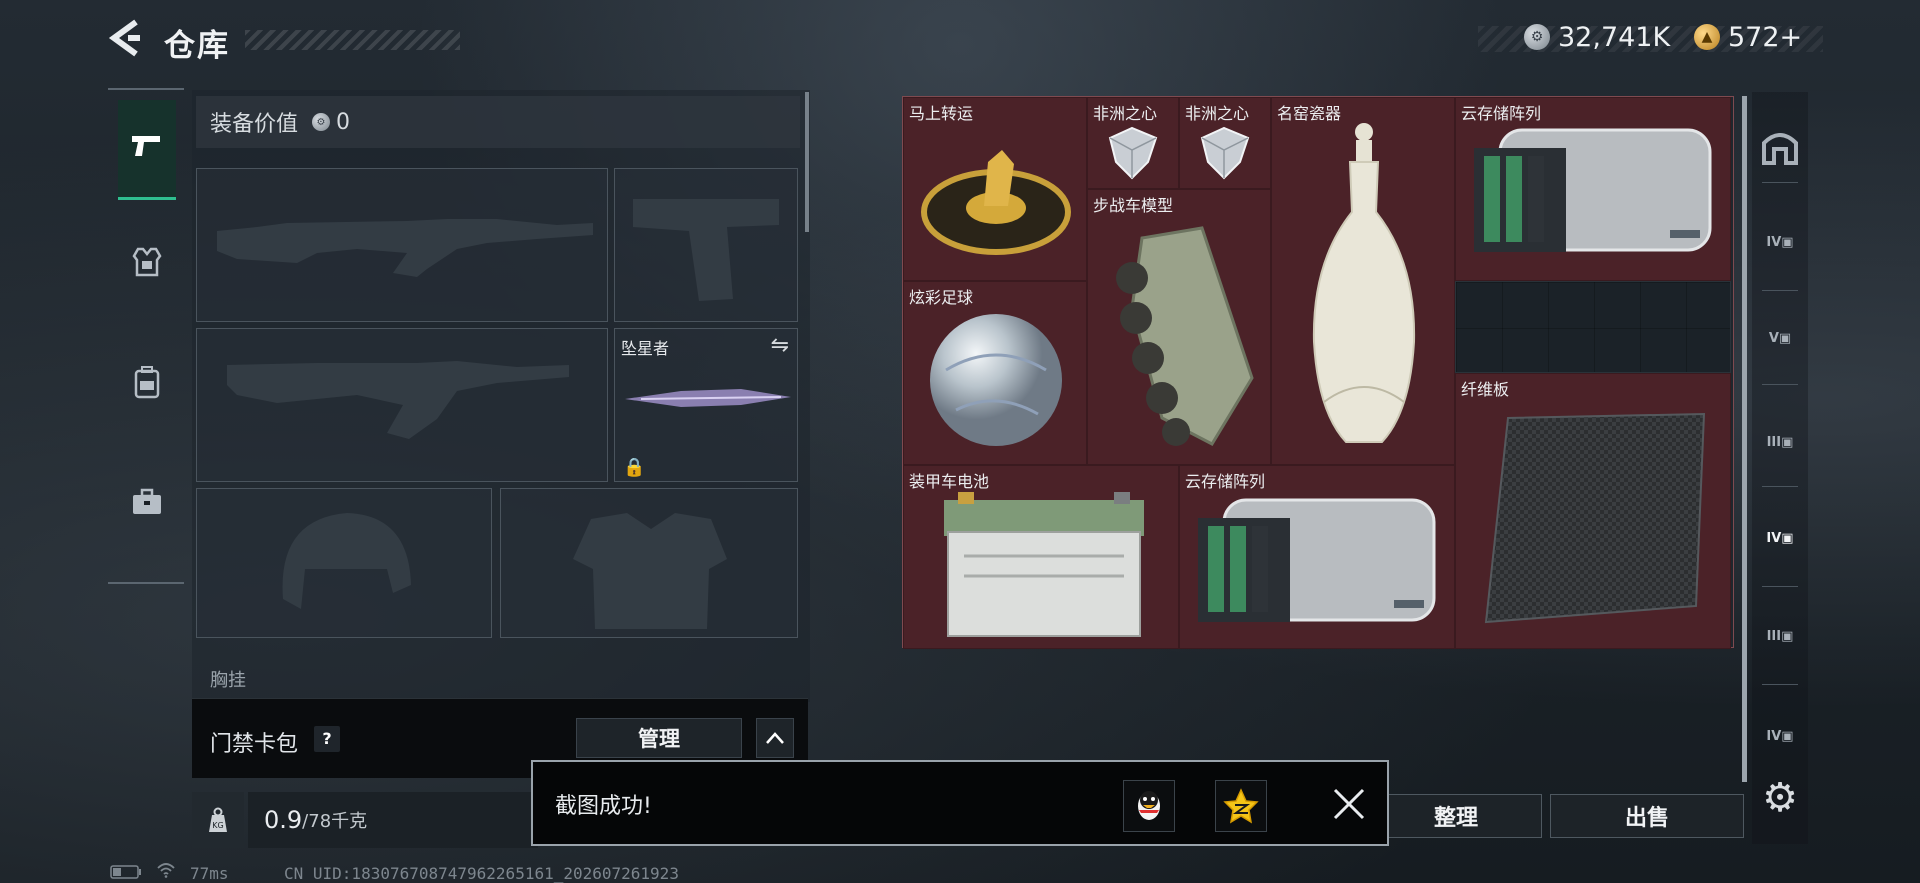 The image size is (1920, 883). Describe the element at coordinates (1780, 798) in the screenshot. I see `gear-icon: ⚙` at that location.